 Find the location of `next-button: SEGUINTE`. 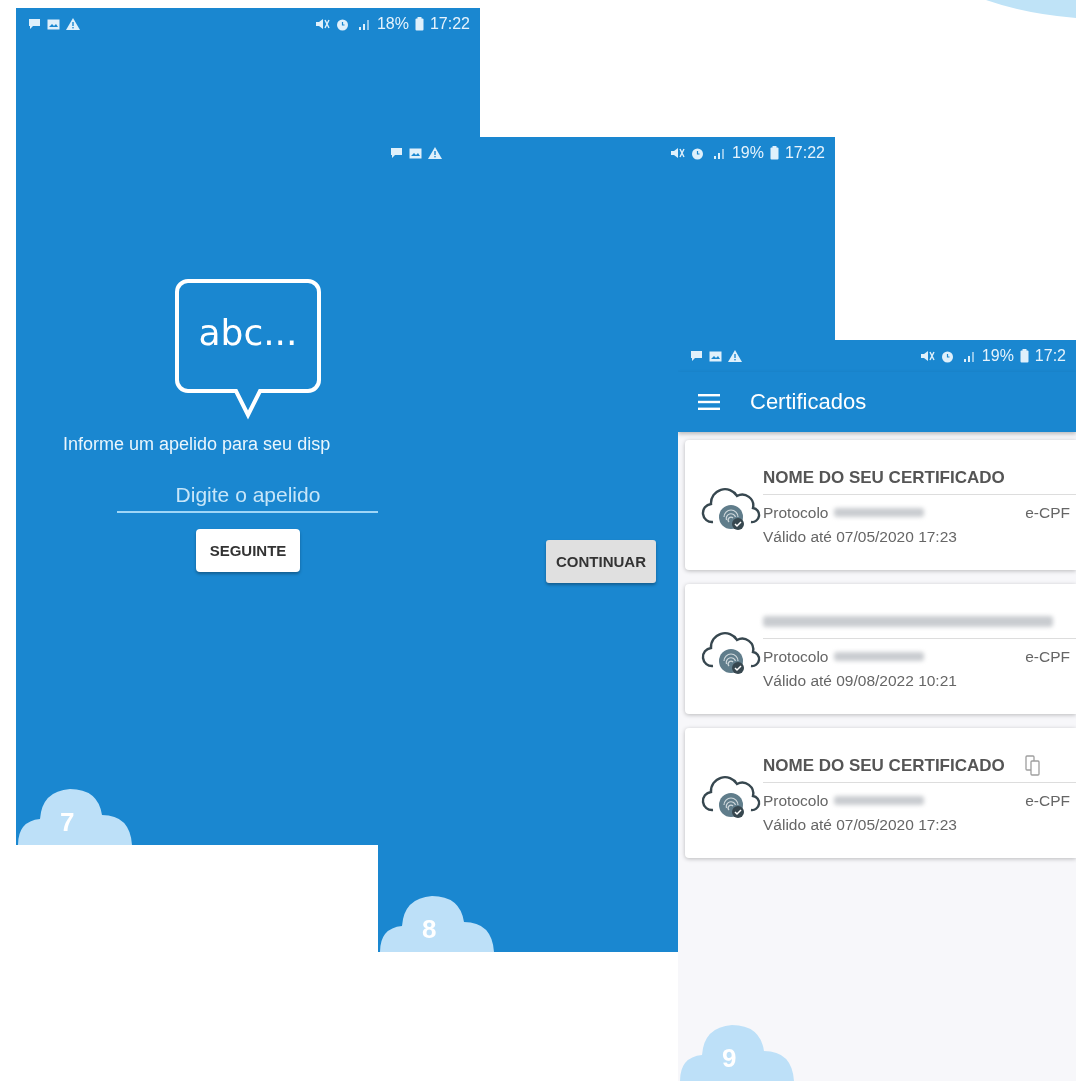

next-button: SEGUINTE is located at coordinates (248, 550).